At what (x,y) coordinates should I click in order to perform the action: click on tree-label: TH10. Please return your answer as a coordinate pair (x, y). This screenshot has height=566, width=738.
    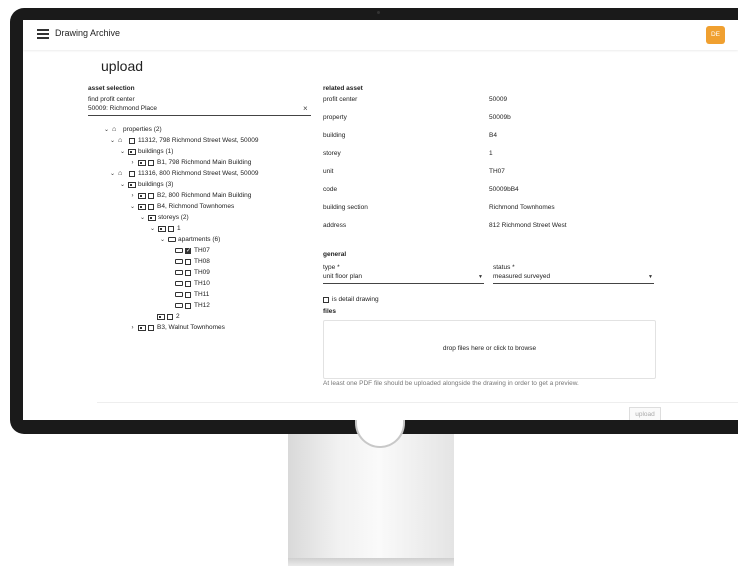
    Looking at the image, I should click on (202, 283).